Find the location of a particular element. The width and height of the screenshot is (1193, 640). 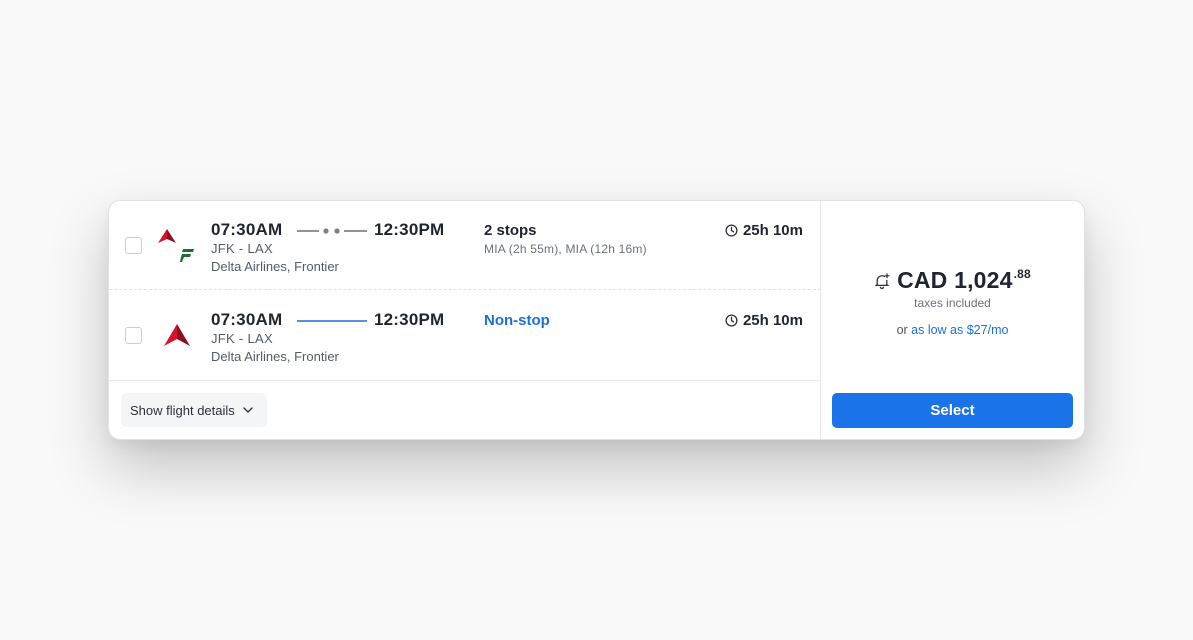

bell-plus-icon is located at coordinates (882, 281).